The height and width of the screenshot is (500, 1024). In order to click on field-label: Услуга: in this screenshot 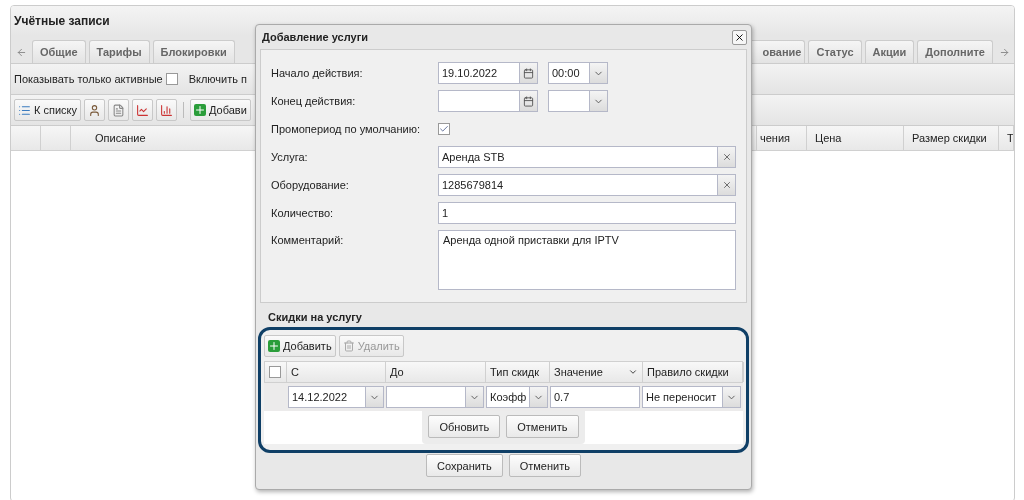, I will do `click(290, 157)`.